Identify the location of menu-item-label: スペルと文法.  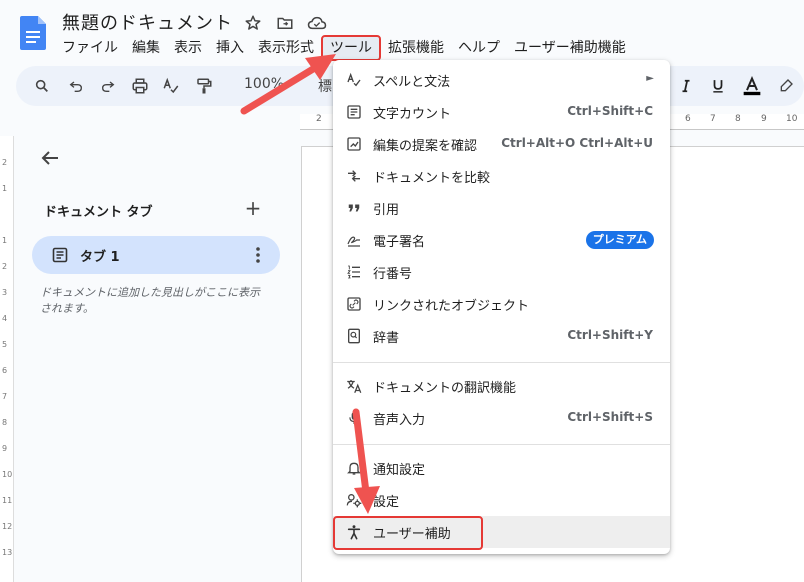
(412, 82).